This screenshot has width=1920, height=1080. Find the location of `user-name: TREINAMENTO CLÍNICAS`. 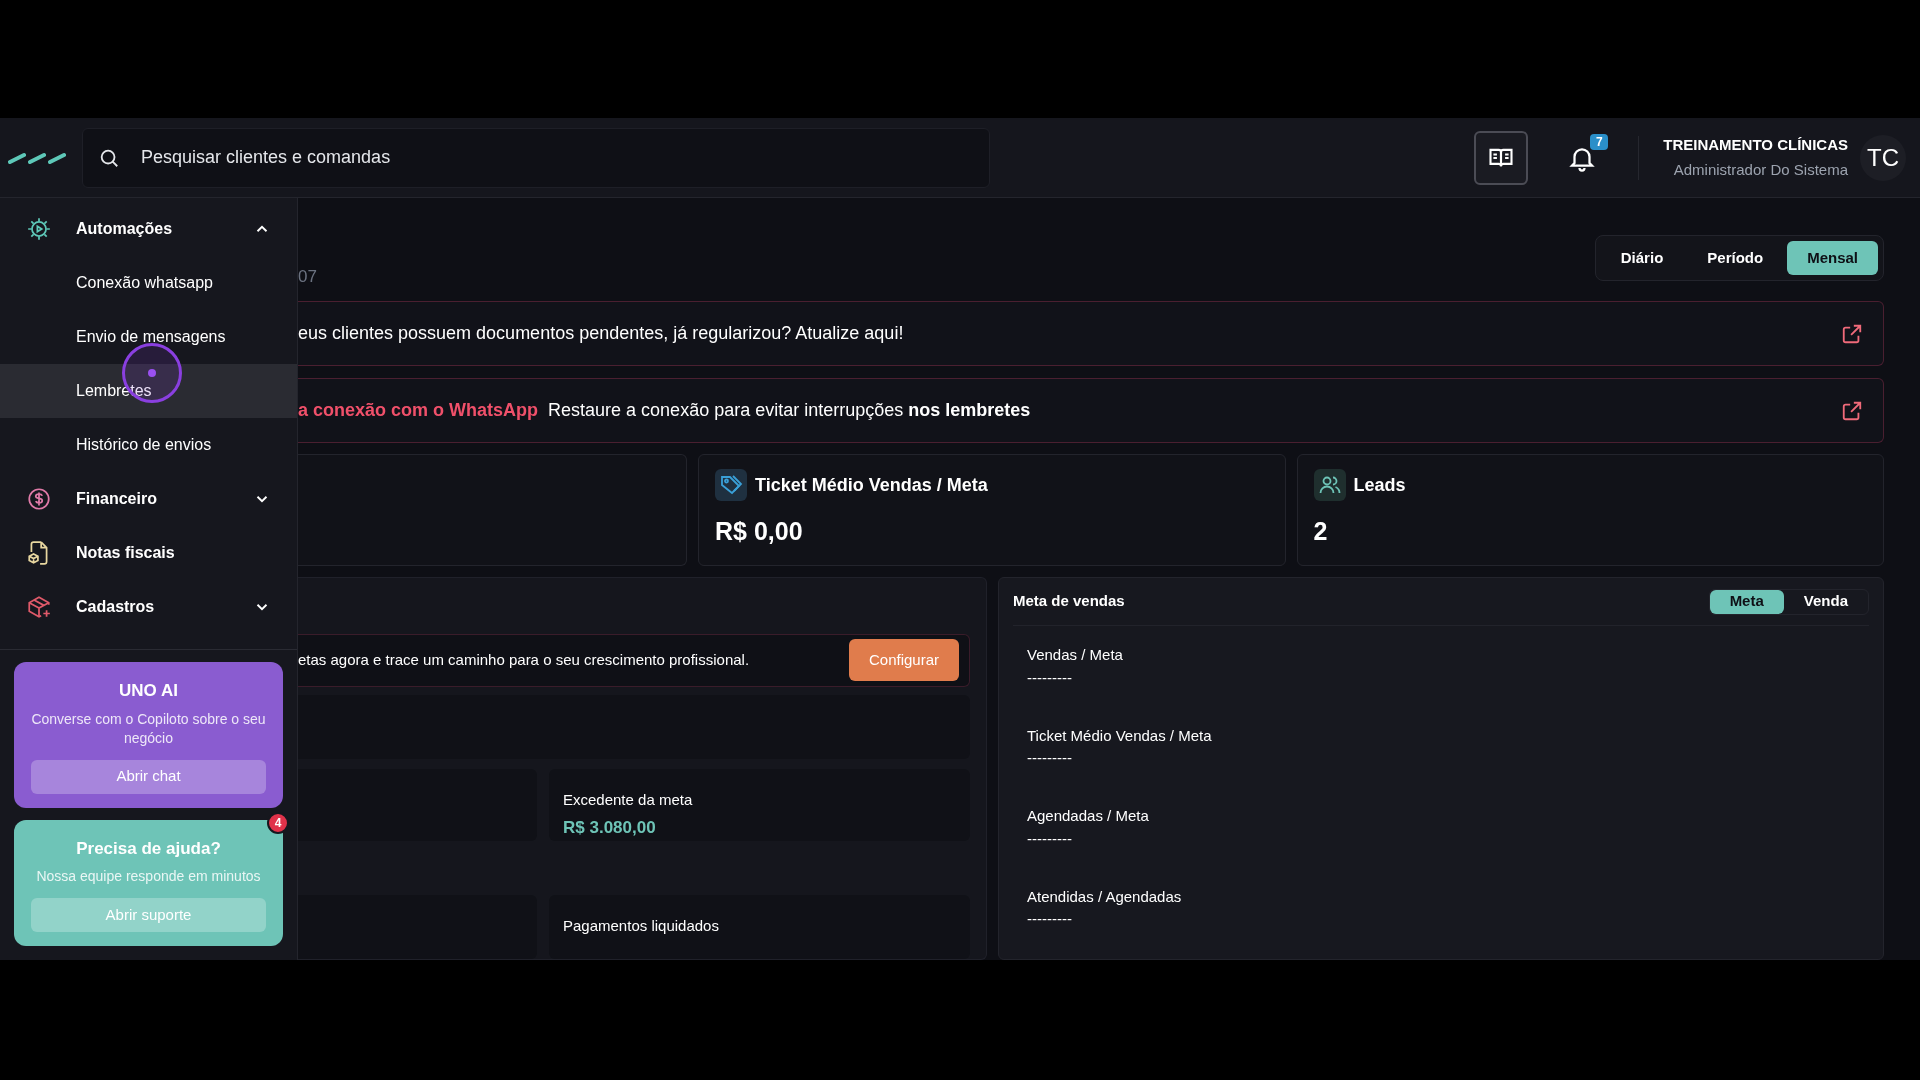

user-name: TREINAMENTO CLÍNICAS is located at coordinates (1755, 145).